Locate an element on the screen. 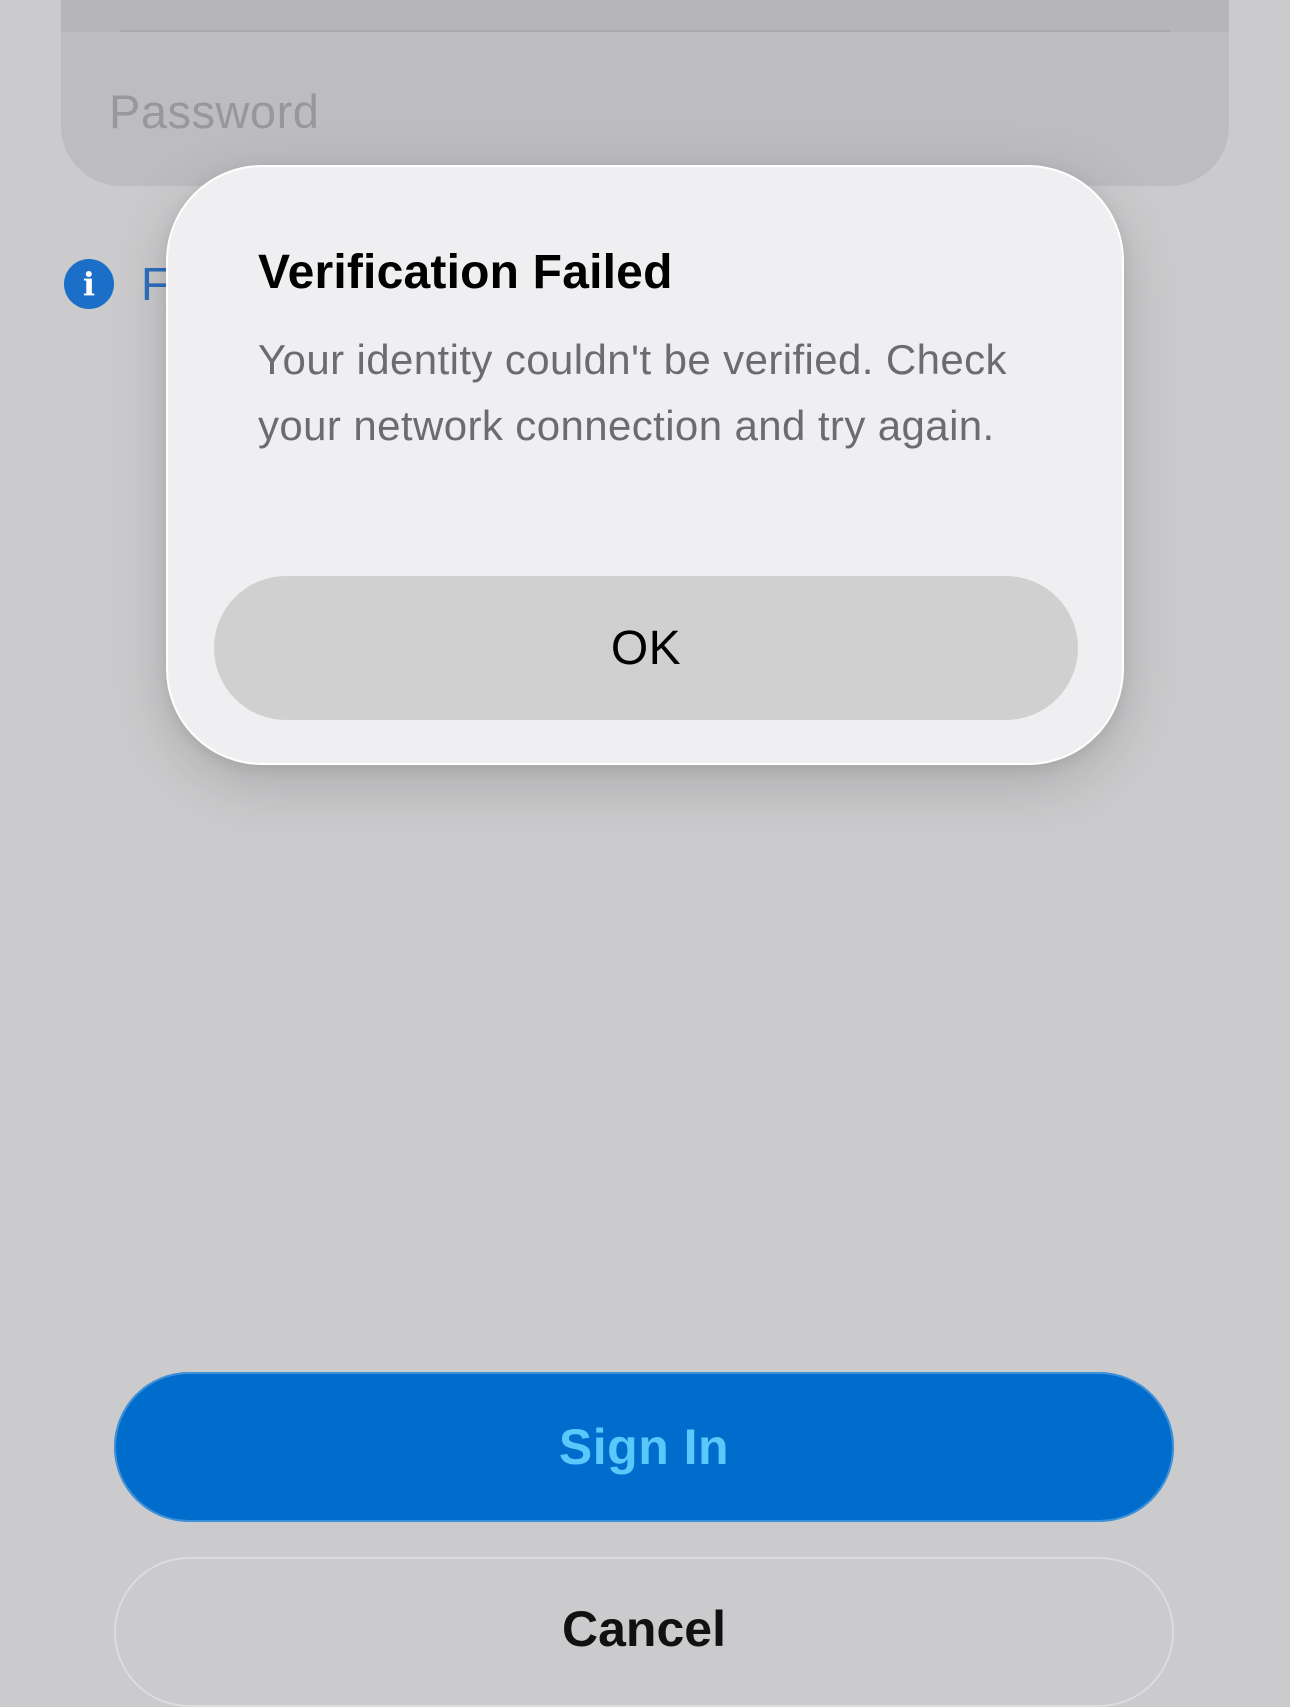 The width and height of the screenshot is (1290, 1707). cancel-button: Cancel is located at coordinates (644, 1632).